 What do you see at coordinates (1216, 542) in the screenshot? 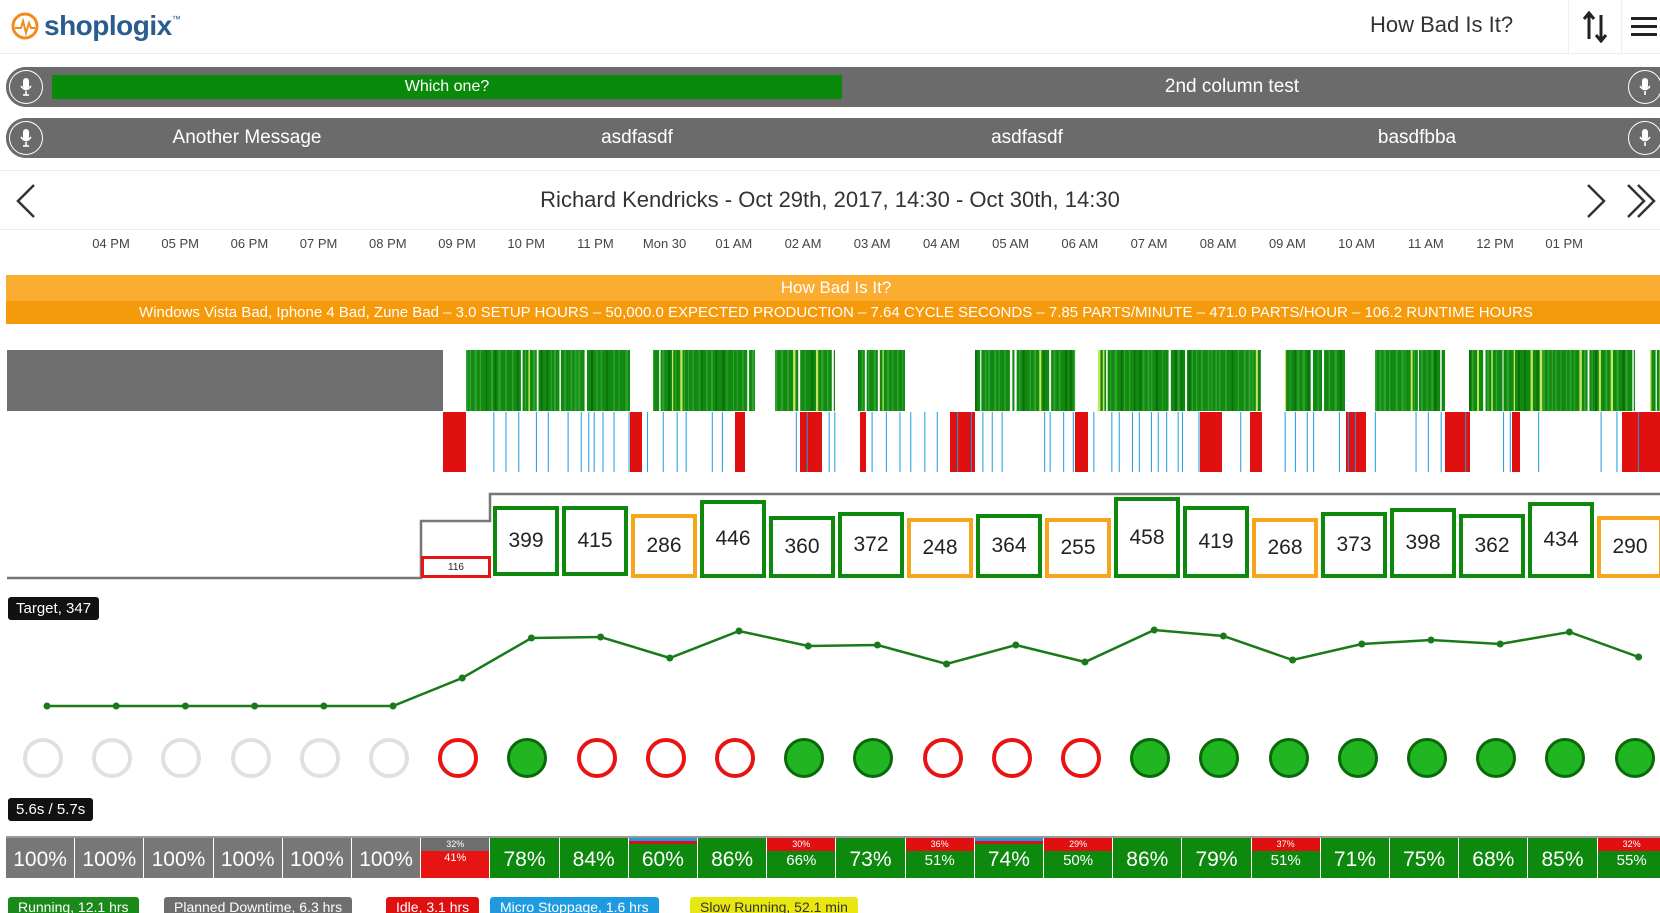
I see `hourly-production-box: 419` at bounding box center [1216, 542].